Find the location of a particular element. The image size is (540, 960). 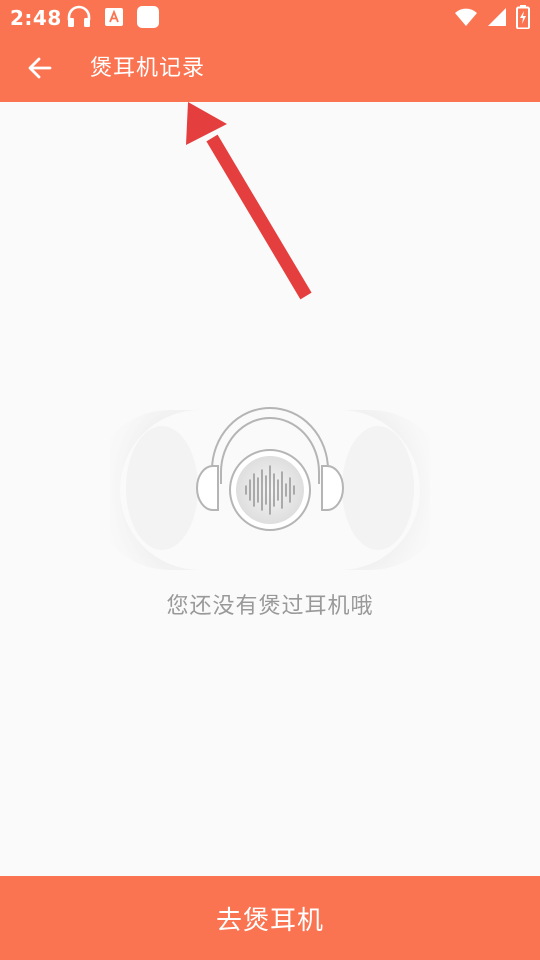

page-title: 煲耳机记录 is located at coordinates (148, 68).